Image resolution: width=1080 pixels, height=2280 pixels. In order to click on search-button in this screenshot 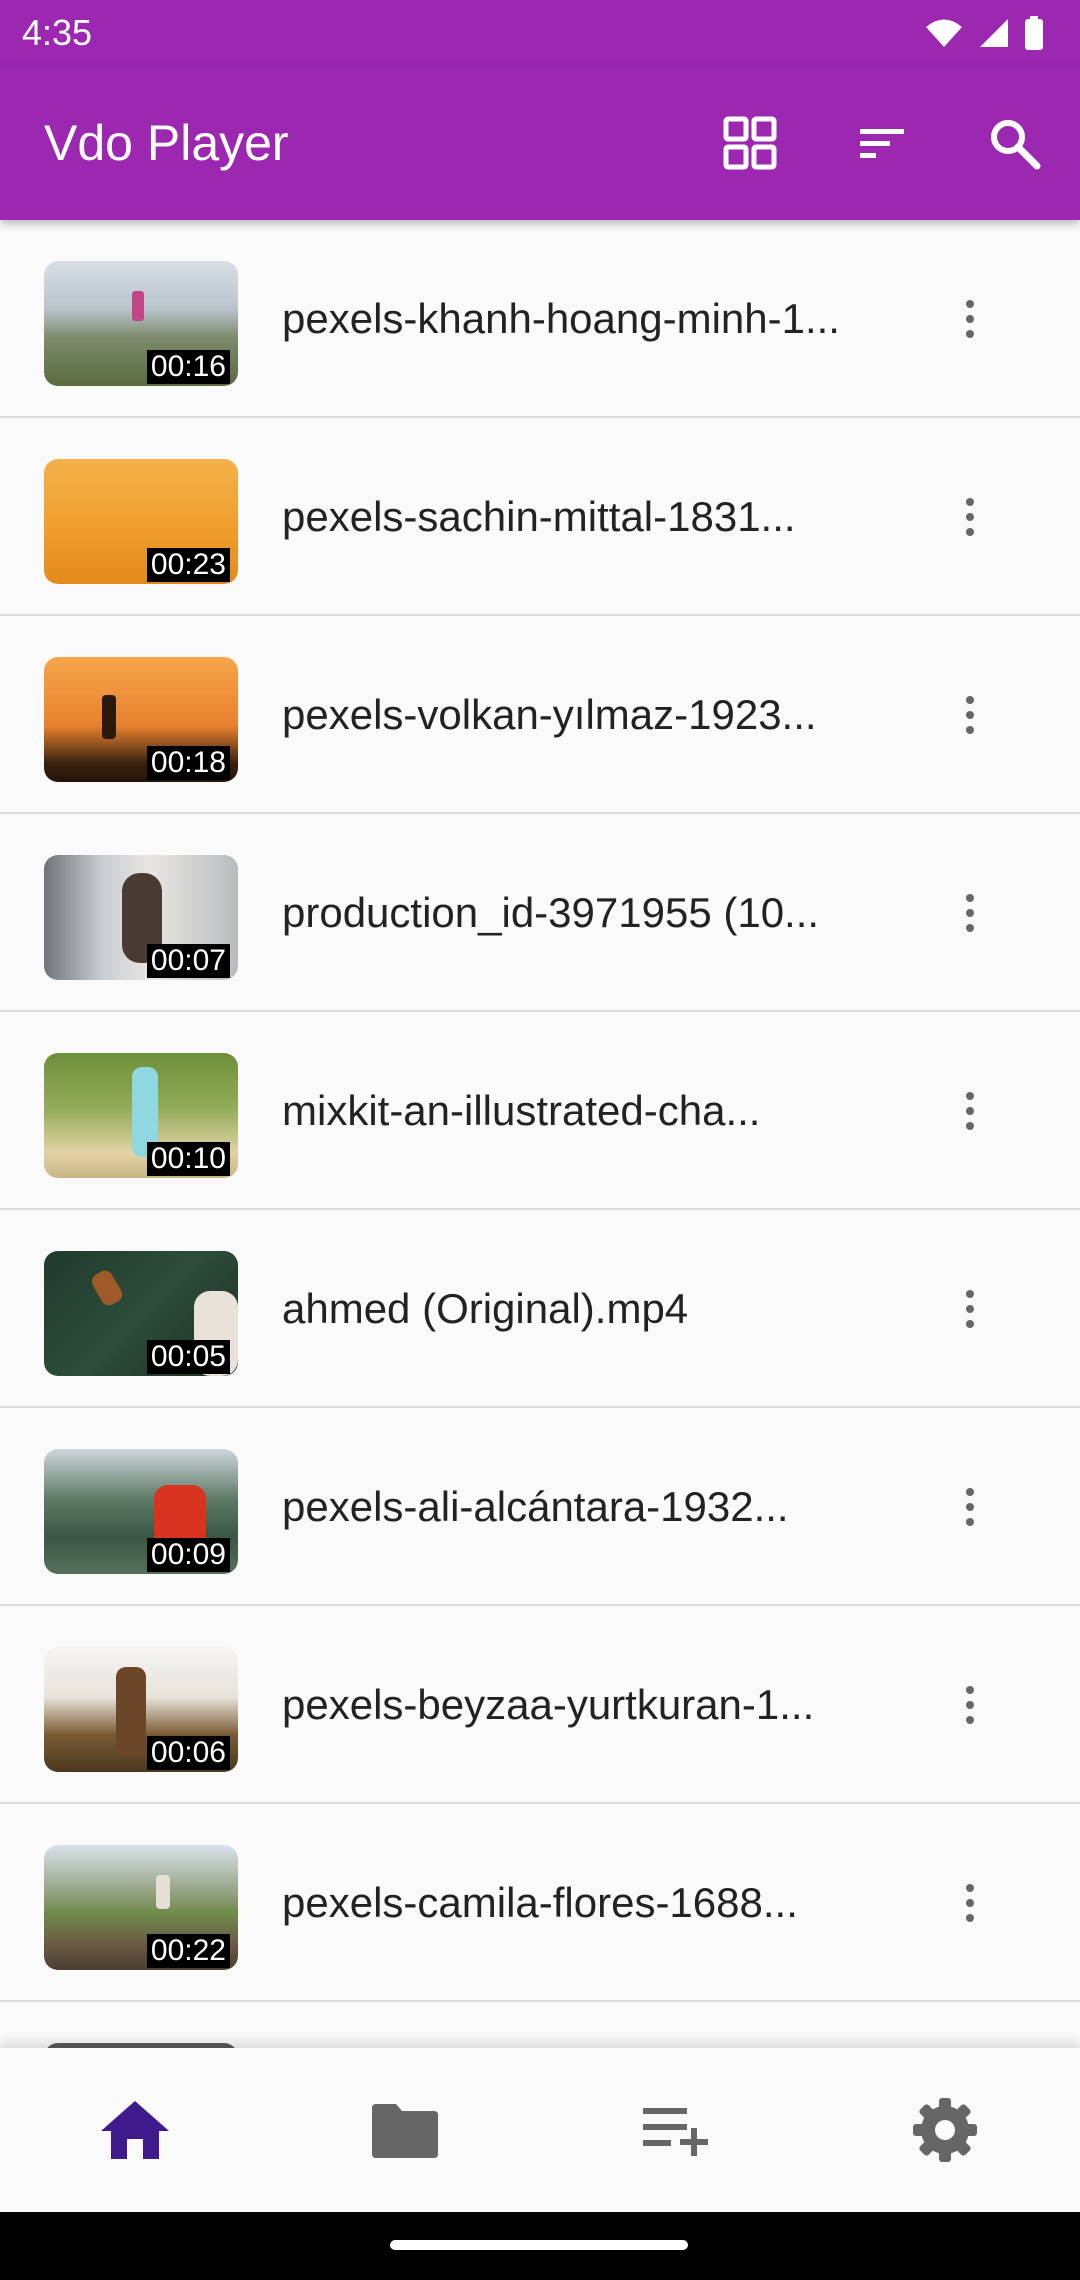, I will do `click(1014, 143)`.